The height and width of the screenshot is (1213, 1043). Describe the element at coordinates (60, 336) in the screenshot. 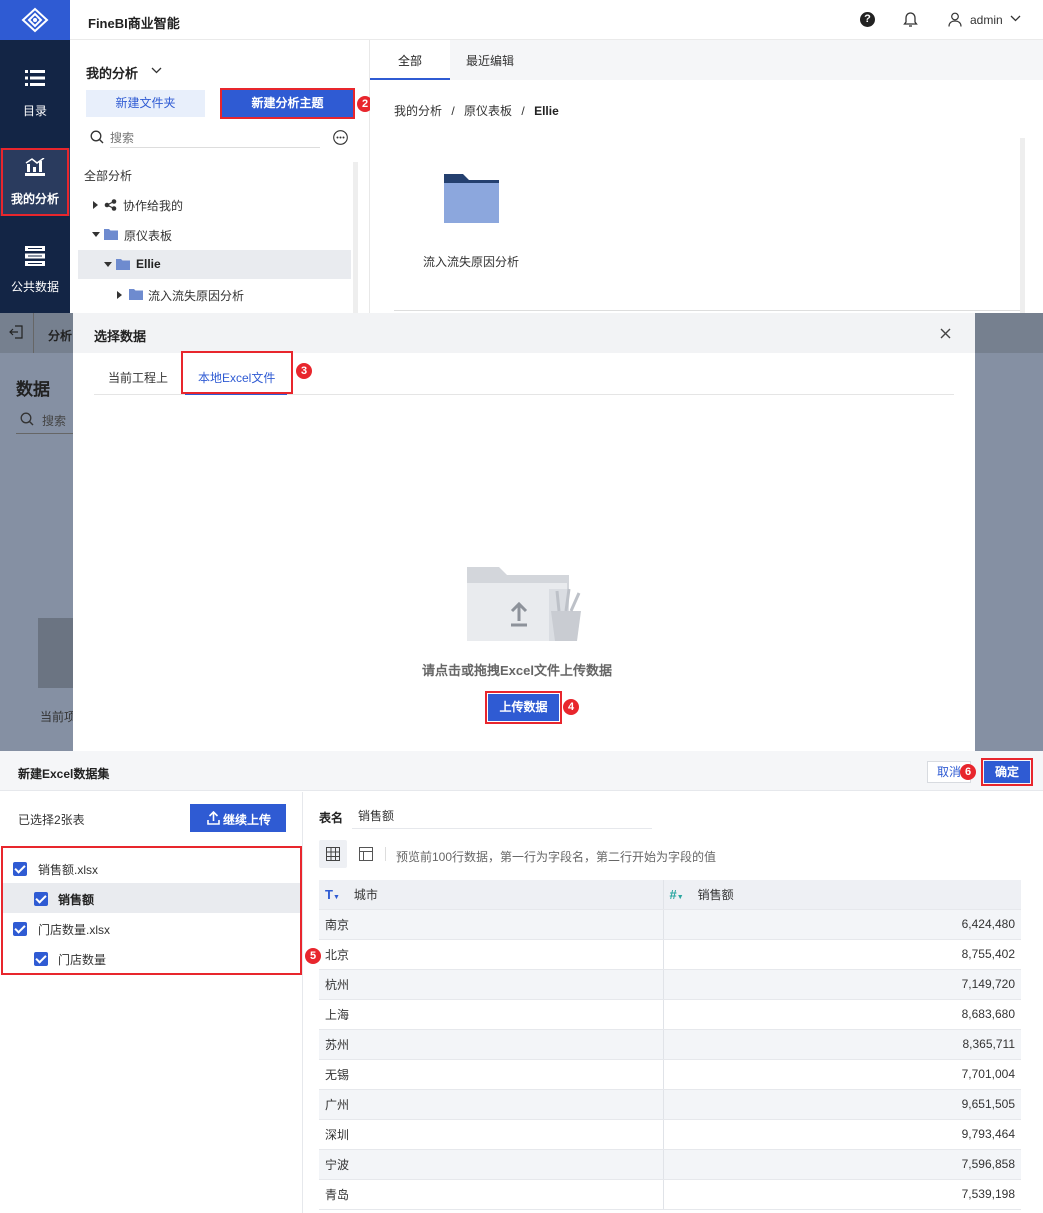

I see `bg-analysis-label: 分析` at that location.